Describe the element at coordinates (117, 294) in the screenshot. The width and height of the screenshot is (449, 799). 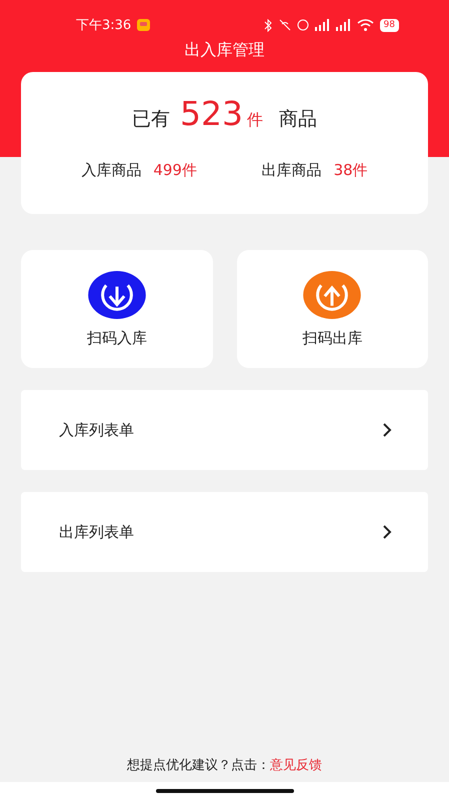
I see `download-icon` at that location.